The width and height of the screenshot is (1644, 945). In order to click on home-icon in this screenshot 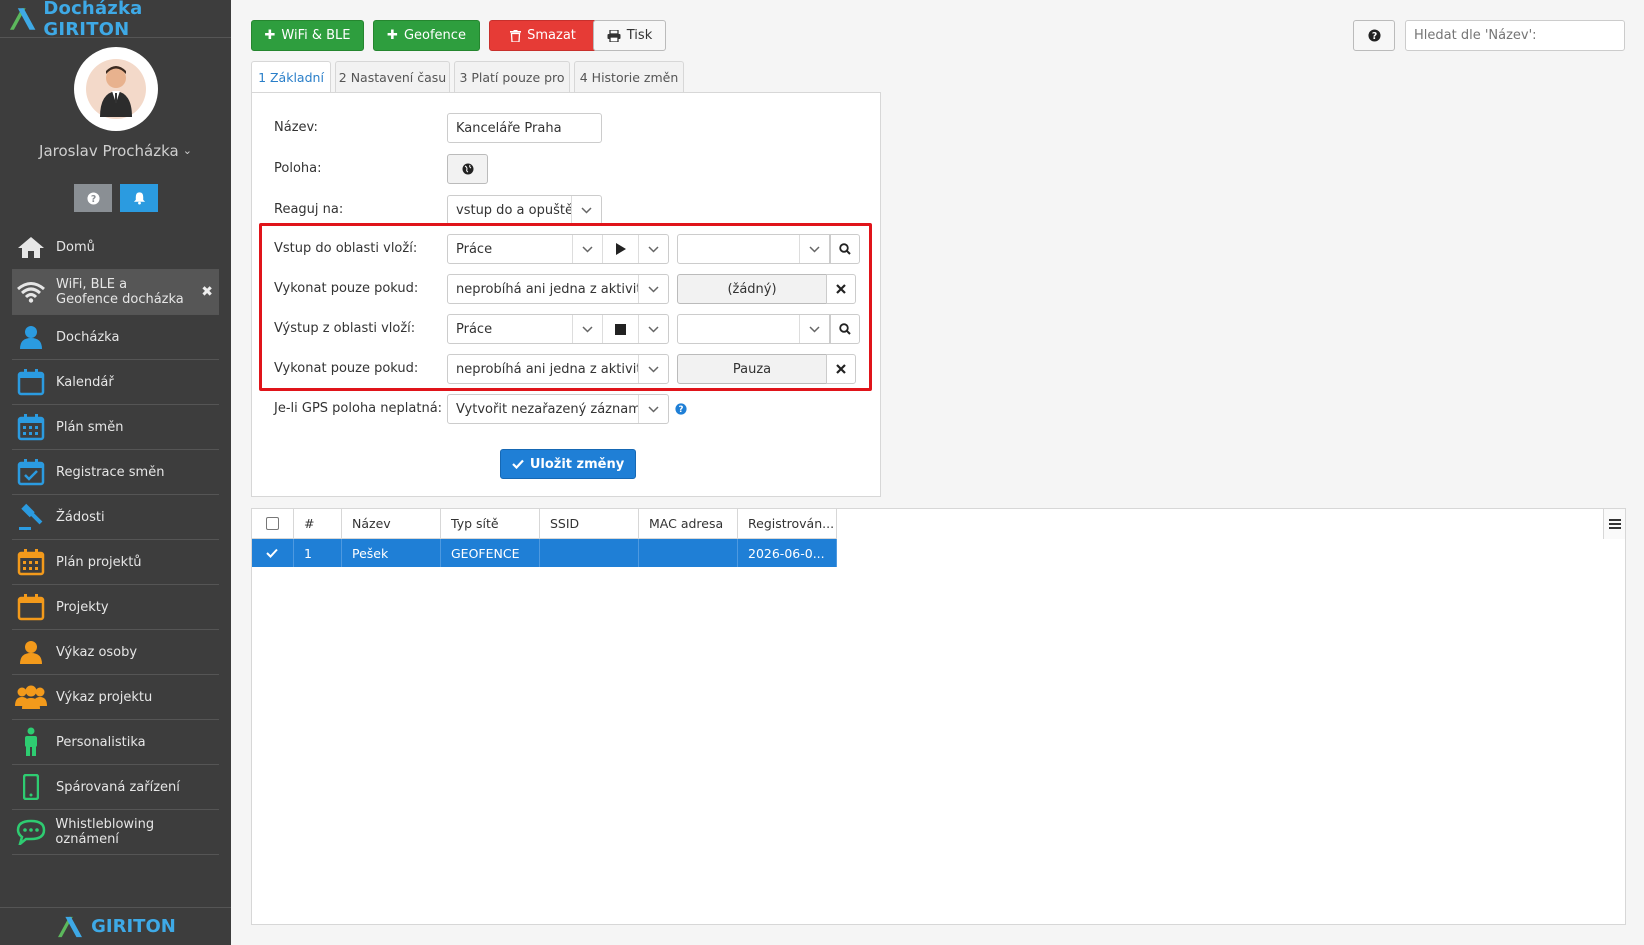, I will do `click(31, 247)`.